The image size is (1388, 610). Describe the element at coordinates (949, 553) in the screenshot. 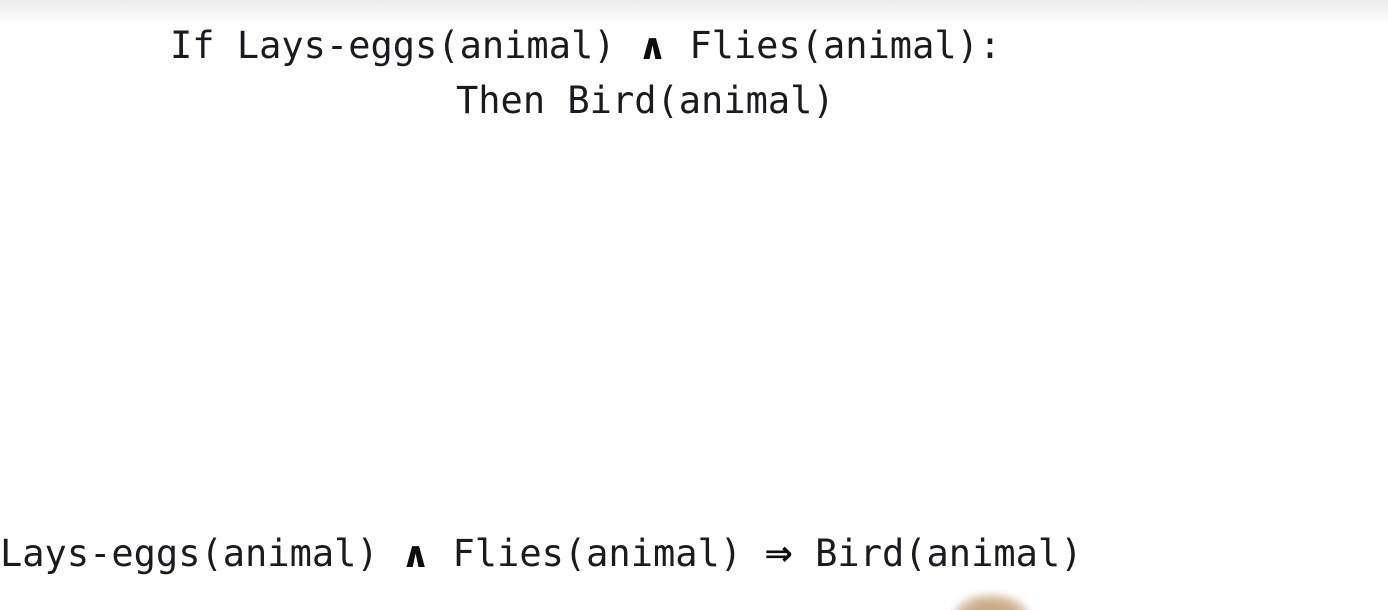

I see `formula-consequent-bird: Bird(animal)` at that location.